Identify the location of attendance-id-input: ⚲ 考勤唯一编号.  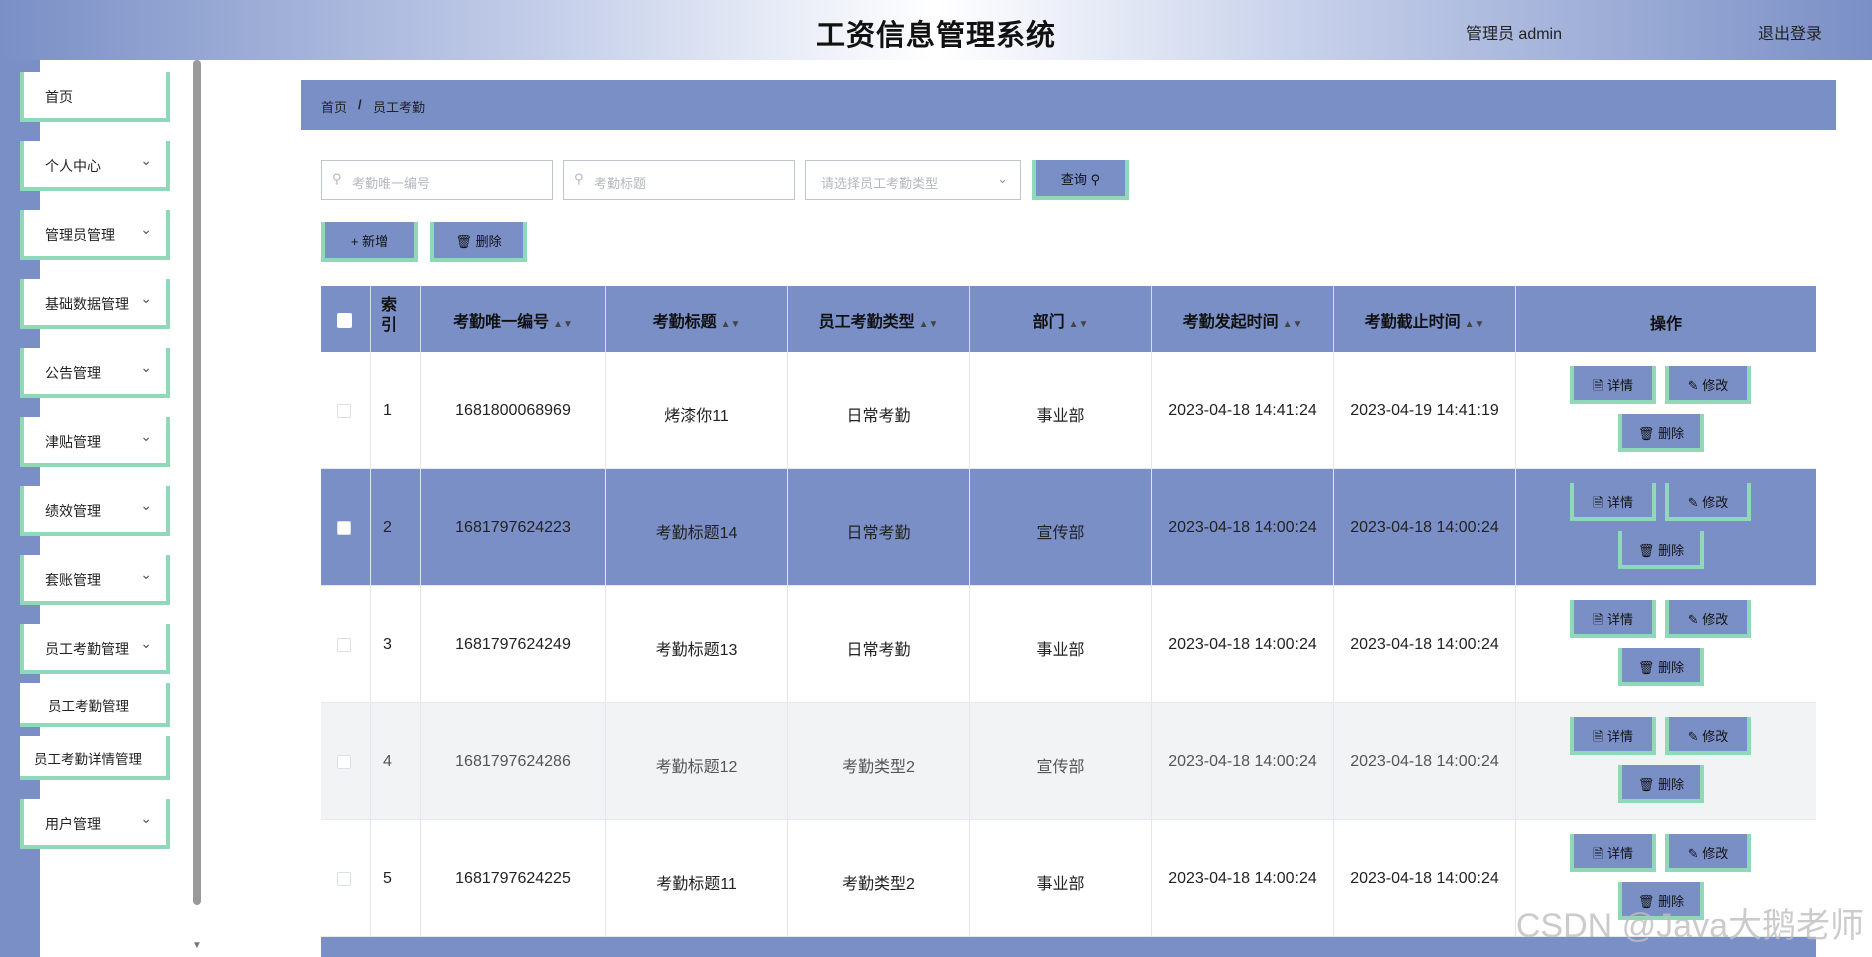
(437, 180).